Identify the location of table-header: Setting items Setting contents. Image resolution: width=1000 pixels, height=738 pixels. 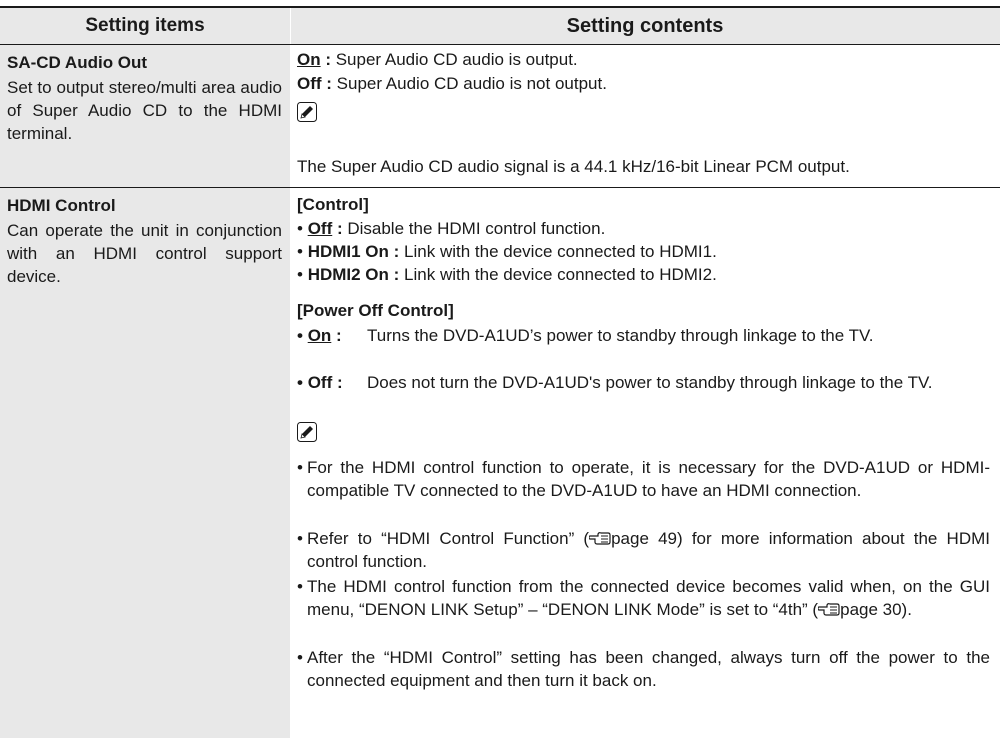
(500, 26).